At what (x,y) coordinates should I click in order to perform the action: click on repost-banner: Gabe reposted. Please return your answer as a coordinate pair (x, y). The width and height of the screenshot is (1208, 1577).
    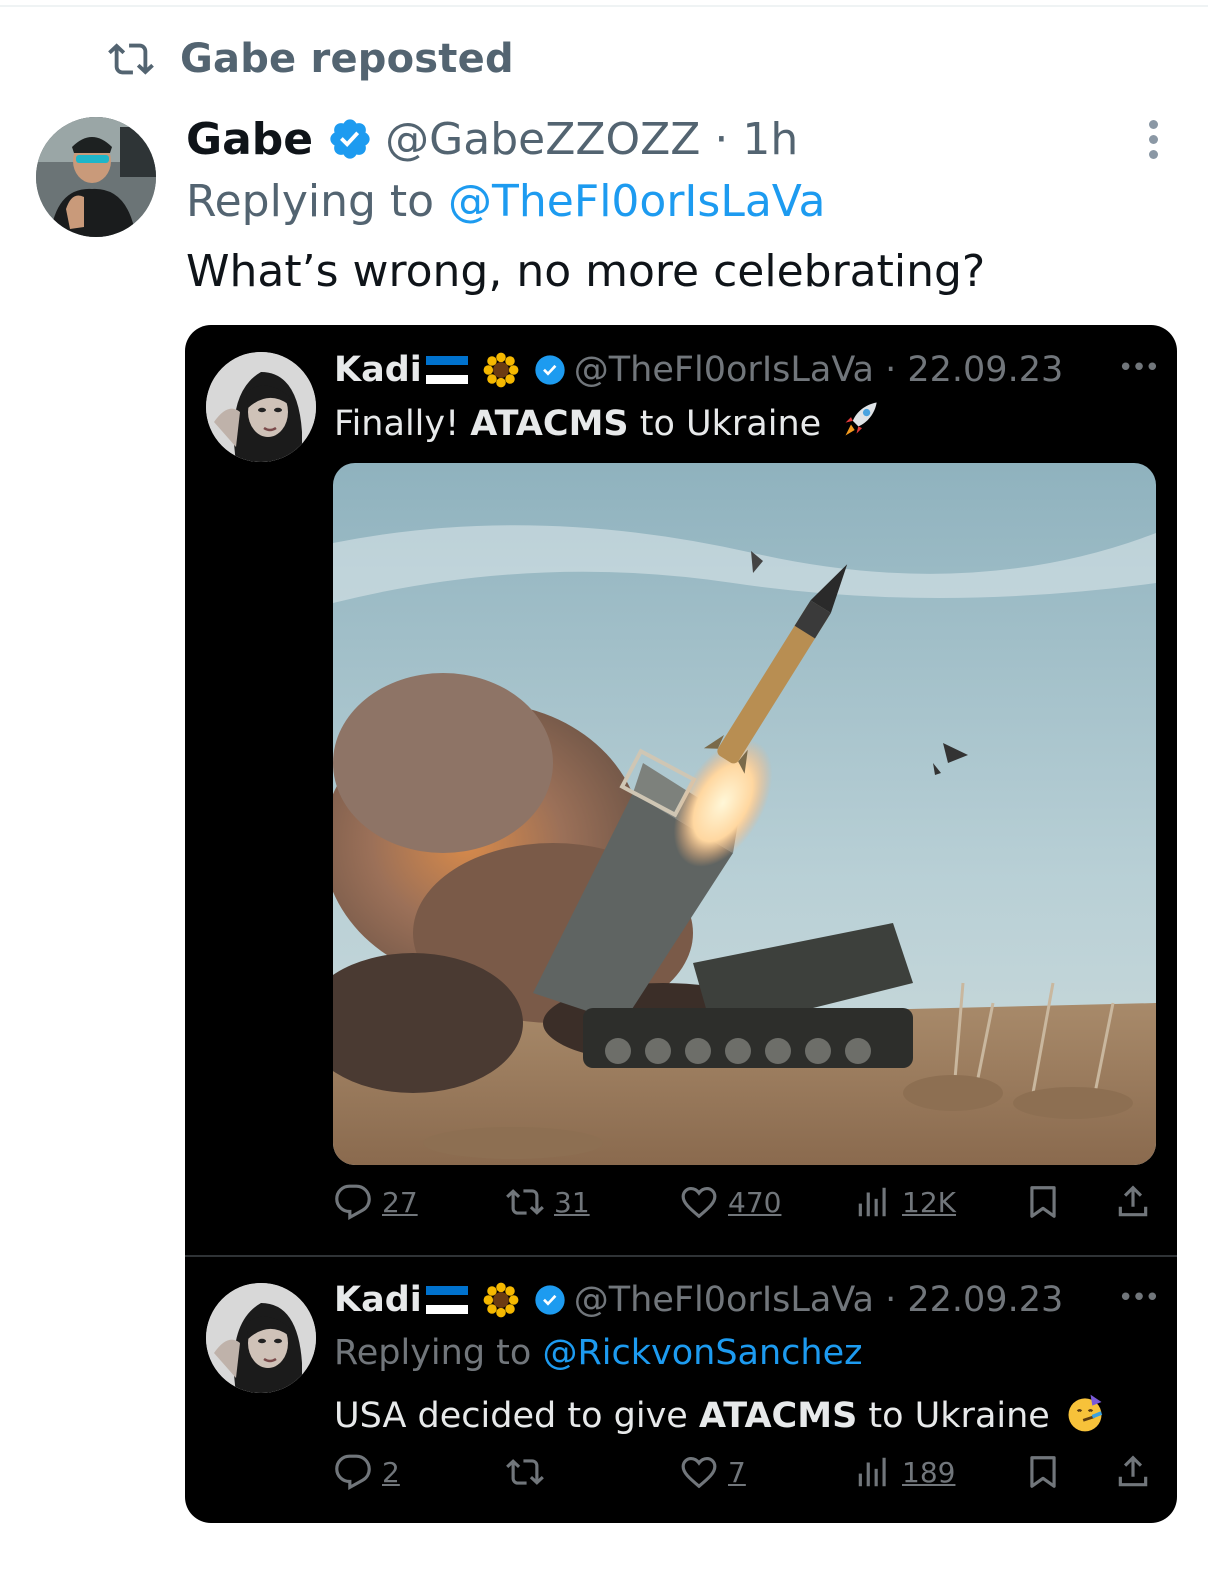
    Looking at the image, I should click on (311, 59).